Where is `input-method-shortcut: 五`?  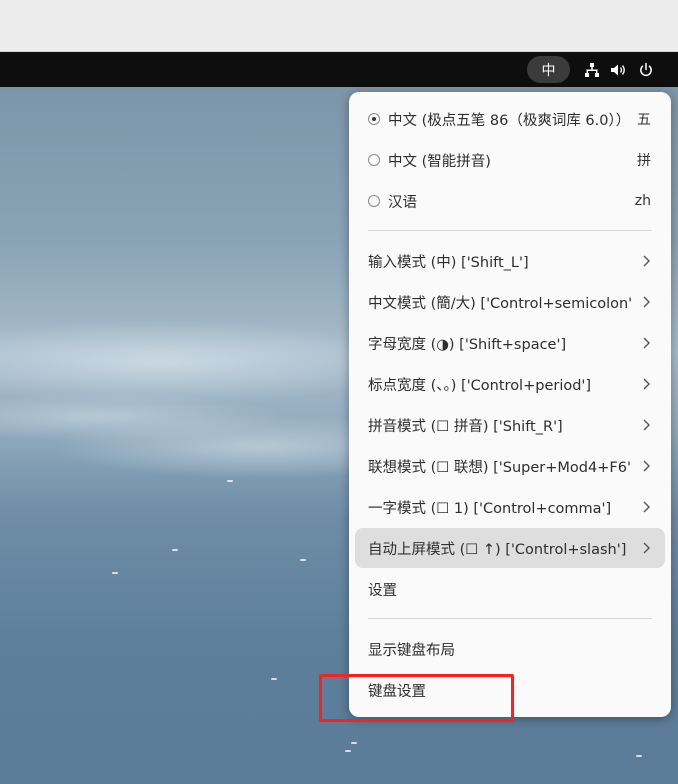 input-method-shortcut: 五 is located at coordinates (644, 120).